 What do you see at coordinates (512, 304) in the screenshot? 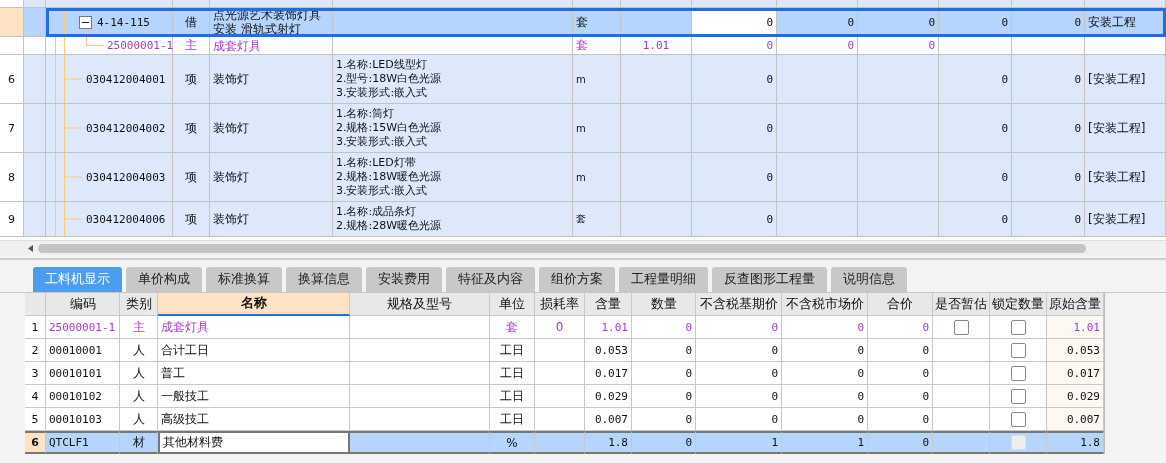
I see `column-header: 单位` at bounding box center [512, 304].